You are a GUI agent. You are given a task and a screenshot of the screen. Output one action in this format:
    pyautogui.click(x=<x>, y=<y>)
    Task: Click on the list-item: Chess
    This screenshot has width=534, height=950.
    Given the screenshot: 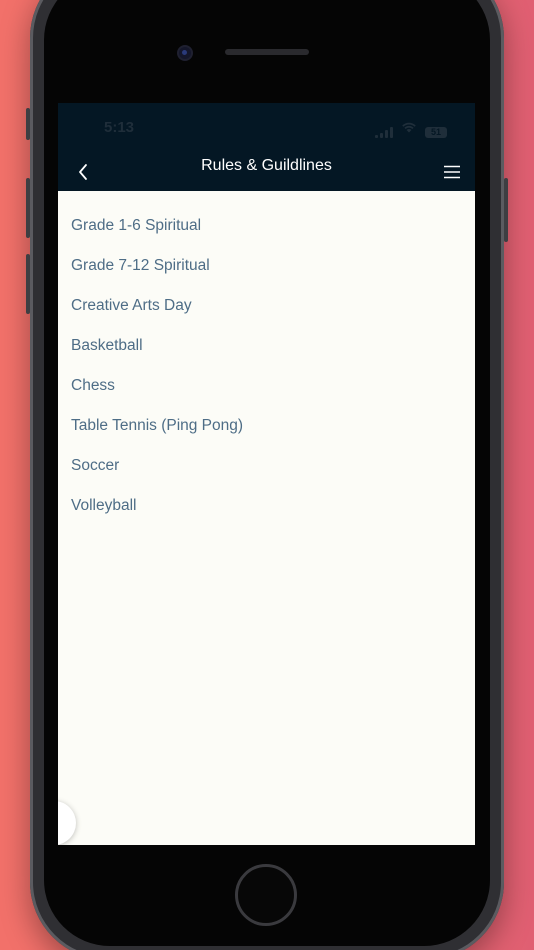 What is the action you would take?
    pyautogui.click(x=266, y=393)
    